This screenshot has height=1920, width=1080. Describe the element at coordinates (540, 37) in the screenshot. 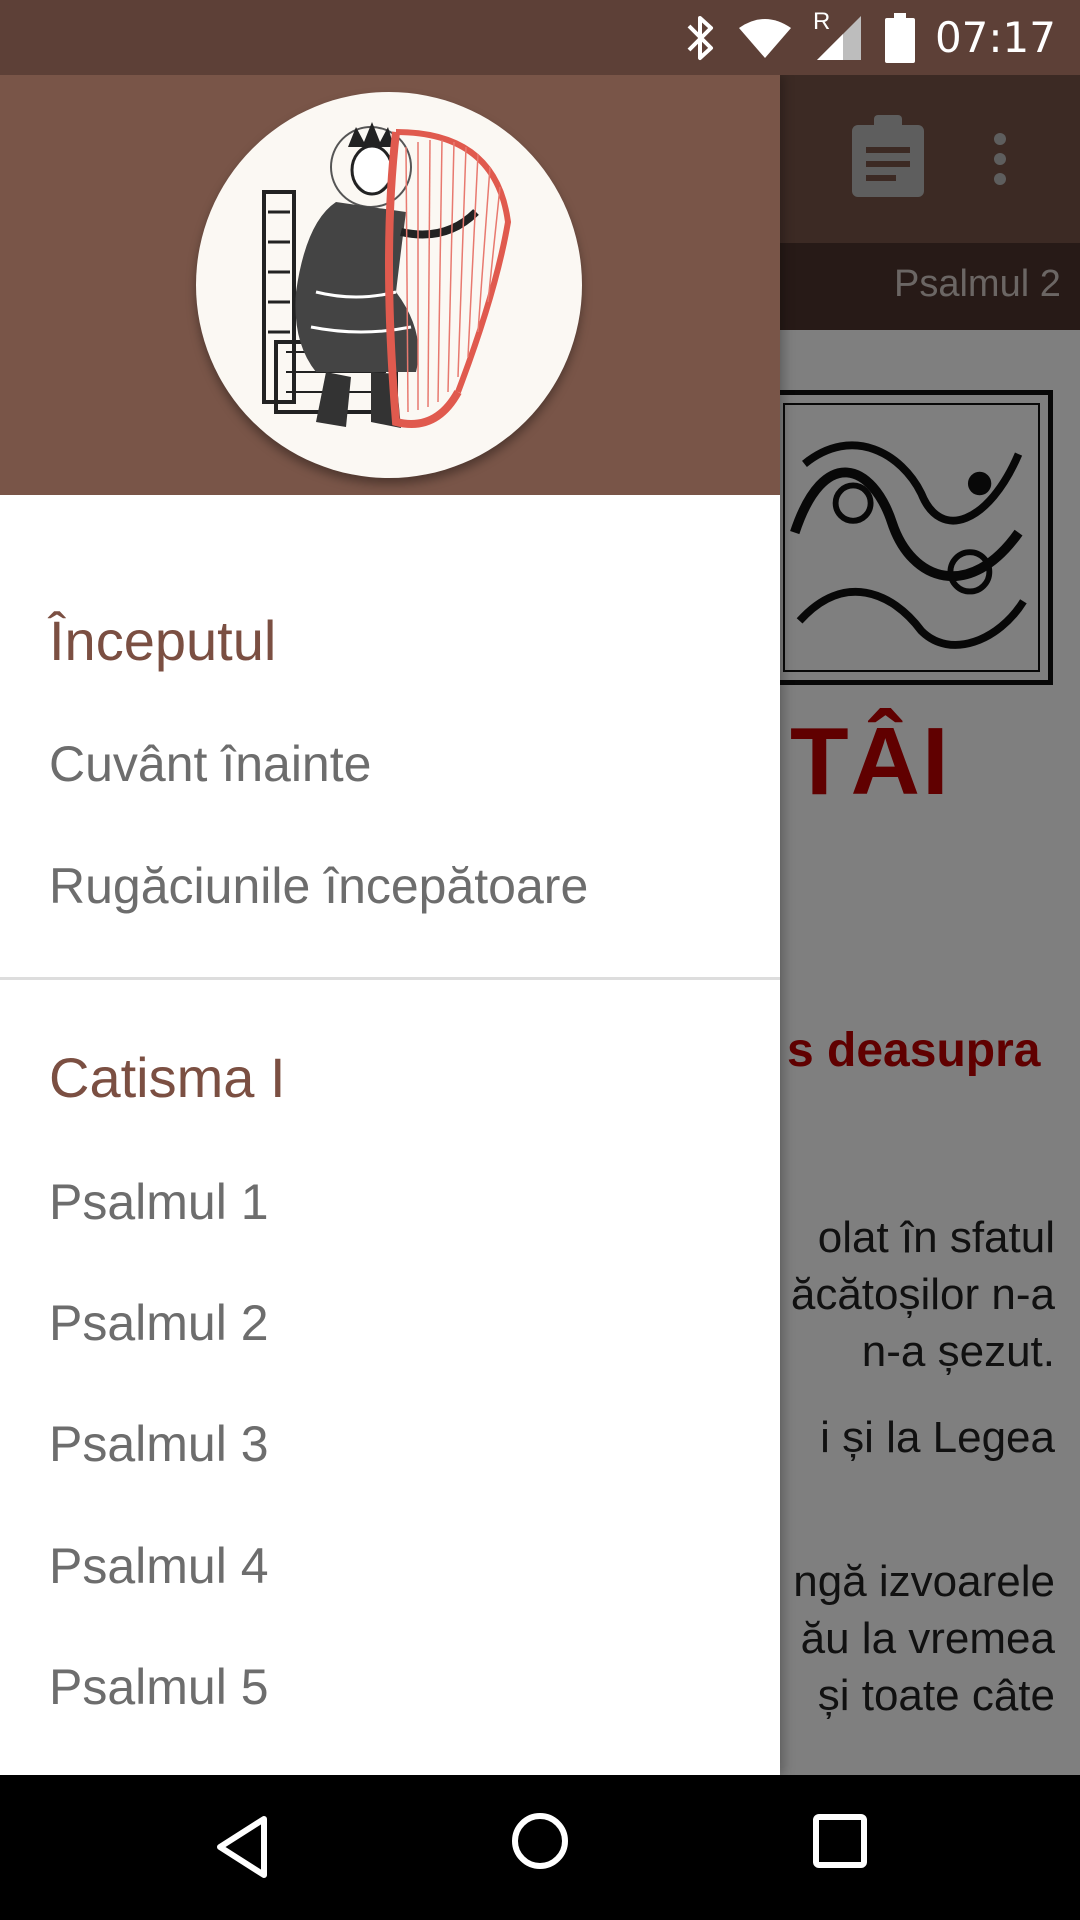

I see `status-bar: R 07:17` at that location.